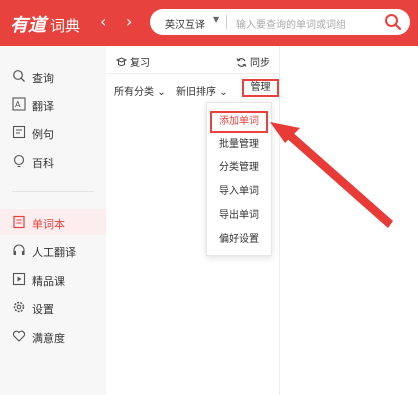 The image size is (418, 395). Describe the element at coordinates (239, 168) in the screenshot. I see `menu-item-category-manage: 分类管理` at that location.